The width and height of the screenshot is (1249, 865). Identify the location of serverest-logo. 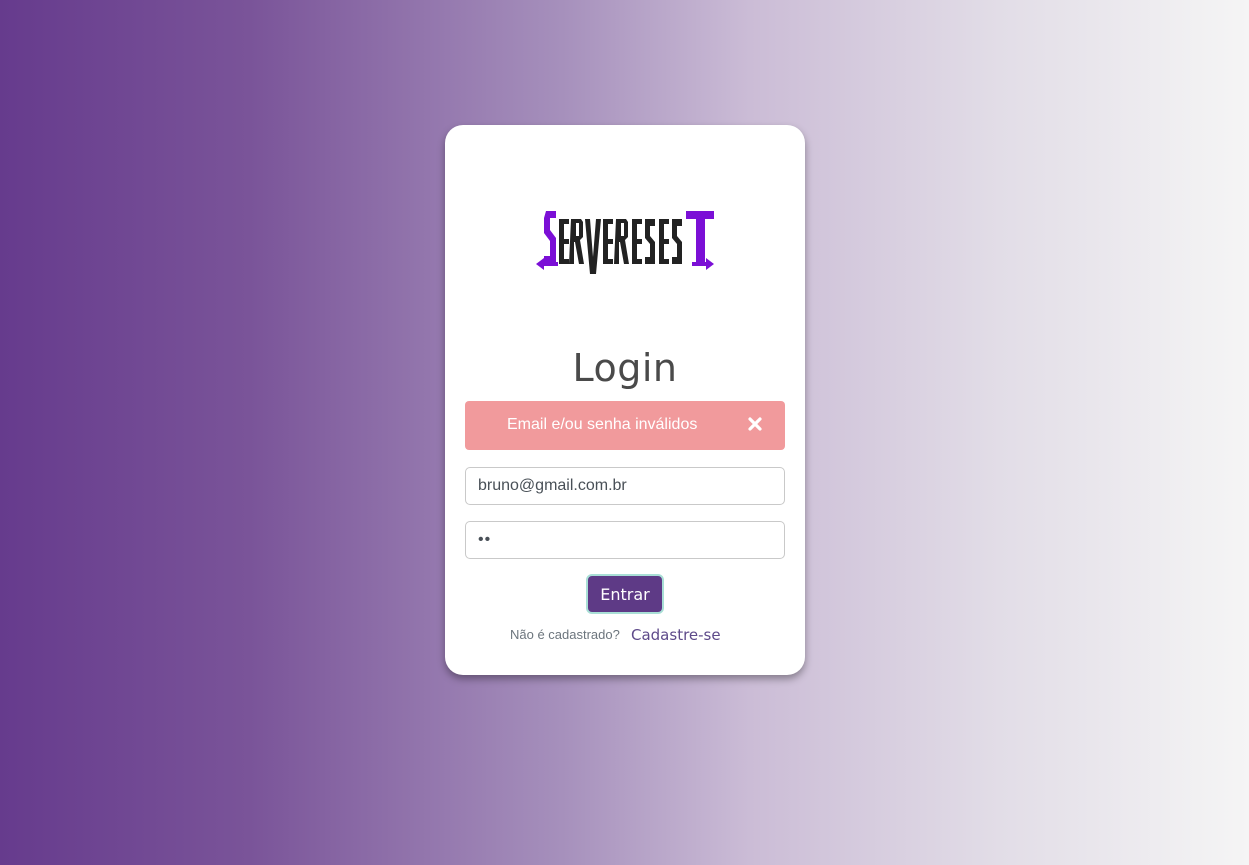
(626, 244).